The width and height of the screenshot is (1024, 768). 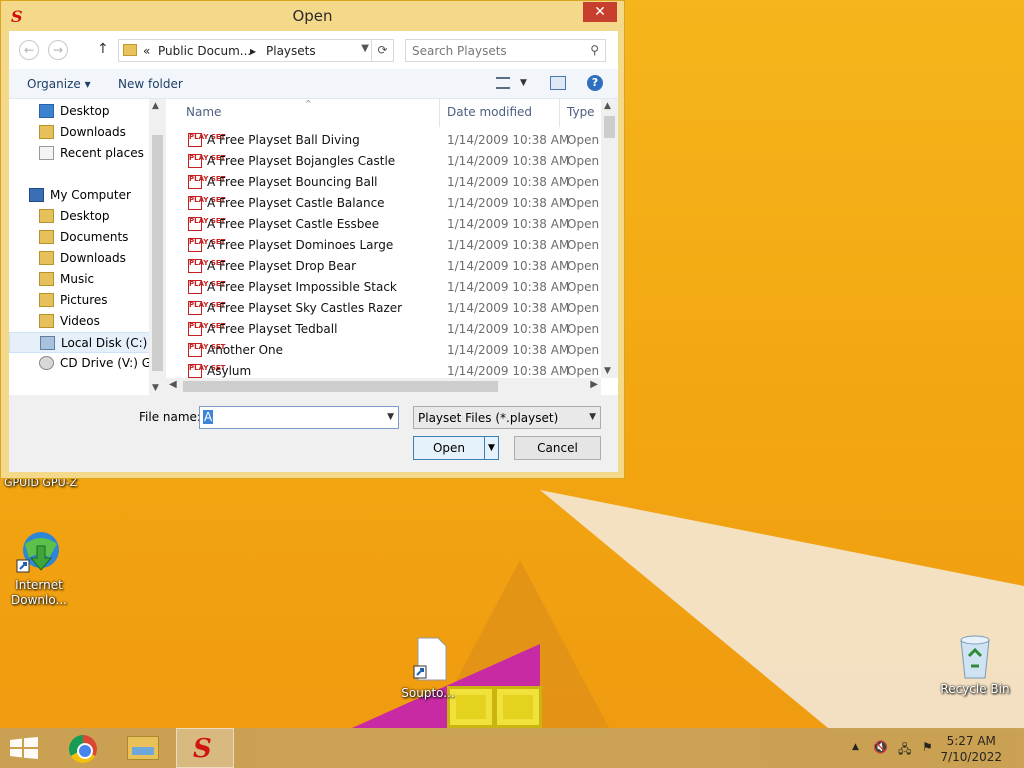 I want to click on desktop-icon-label: Recycle Bin, so click(x=975, y=689).